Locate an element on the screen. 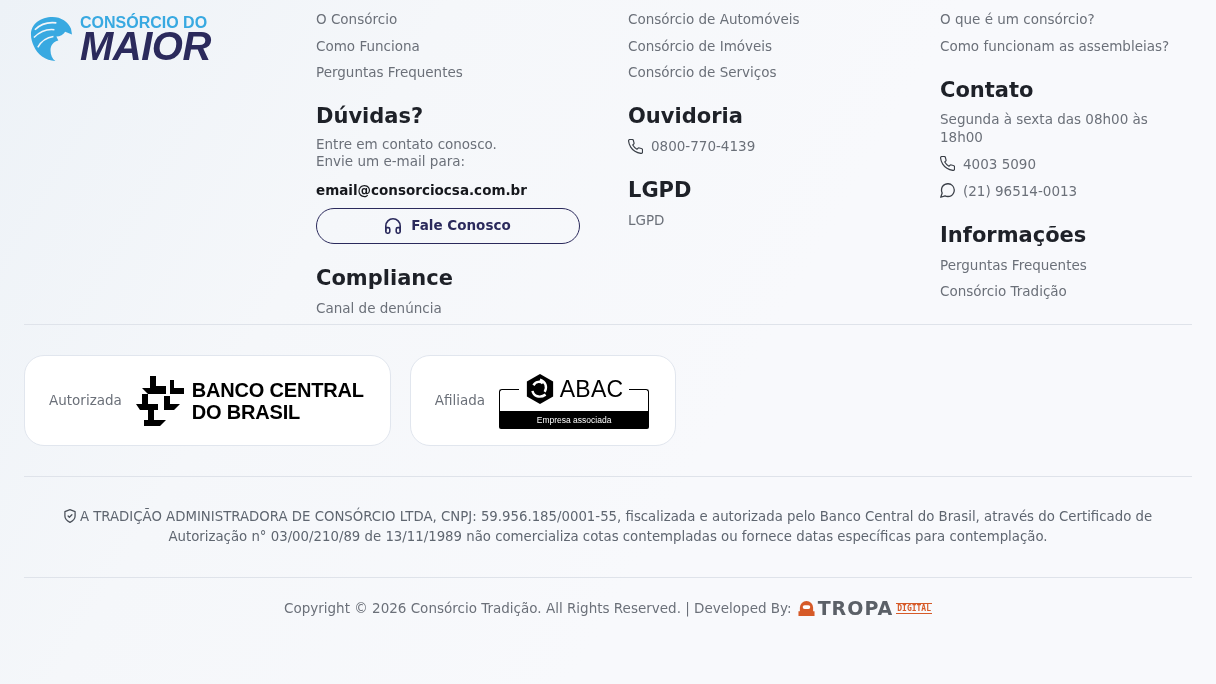 This screenshot has width=1216, height=684. logo-text: BANCO CENTRAL DO BRASIL is located at coordinates (277, 400).